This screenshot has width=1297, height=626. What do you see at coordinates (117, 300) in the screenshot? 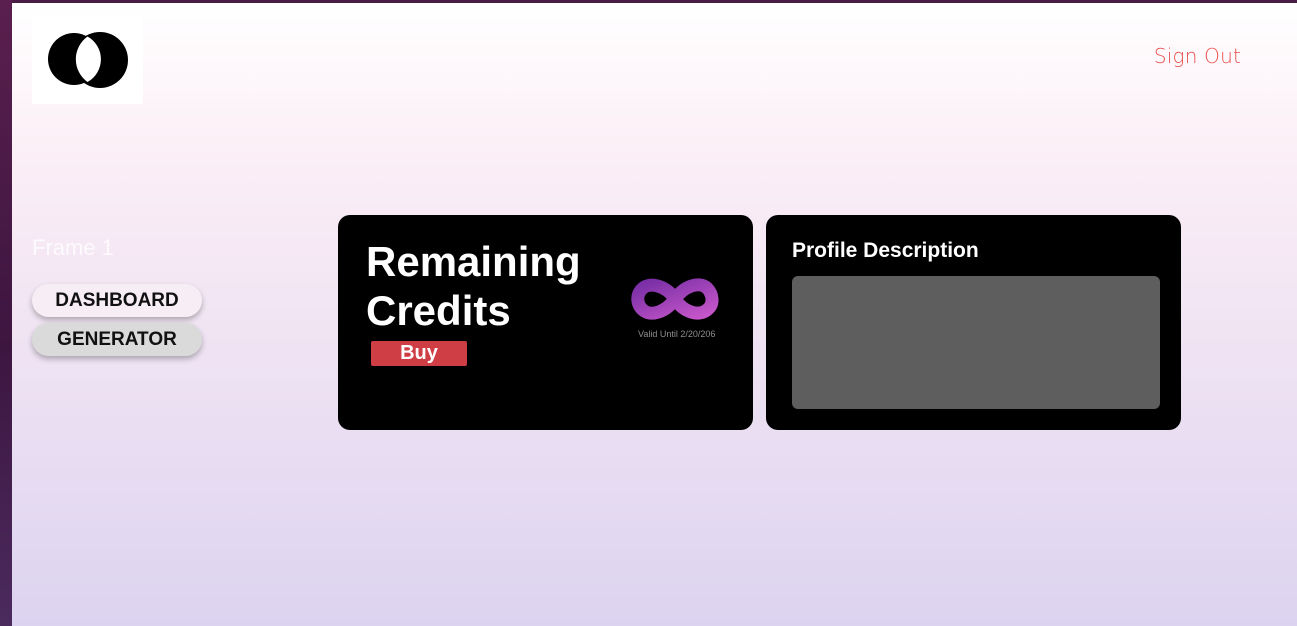
I see `nav-dashboard-button: DASHBOARD` at bounding box center [117, 300].